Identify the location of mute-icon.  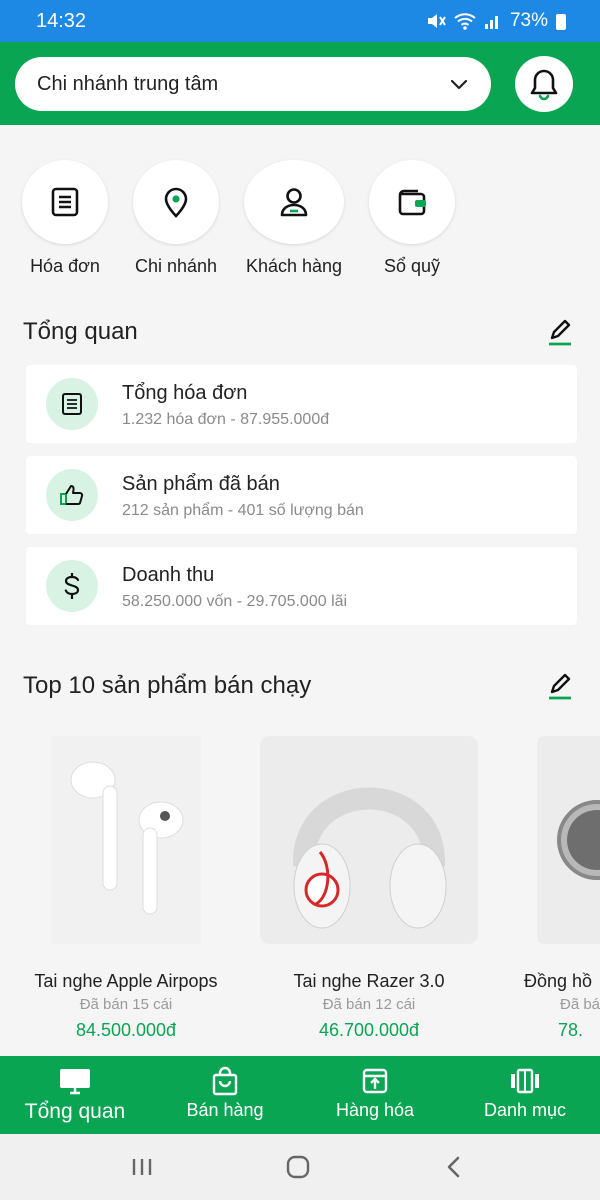
(436, 21).